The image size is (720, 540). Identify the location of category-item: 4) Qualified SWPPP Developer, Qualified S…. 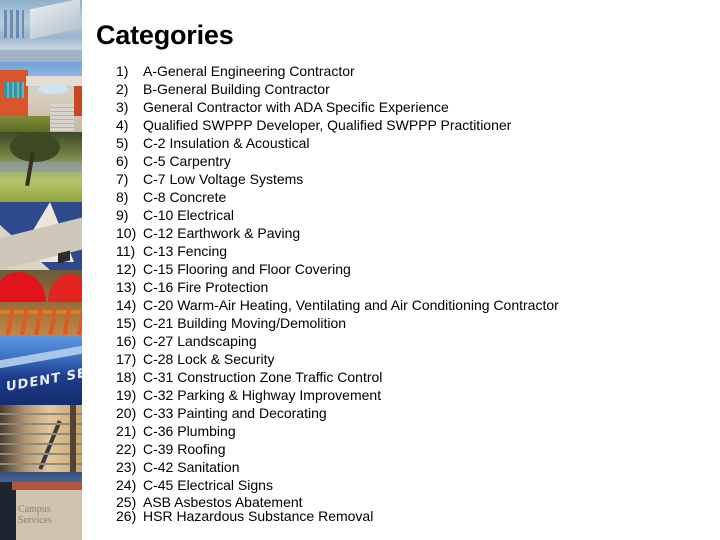
(337, 125).